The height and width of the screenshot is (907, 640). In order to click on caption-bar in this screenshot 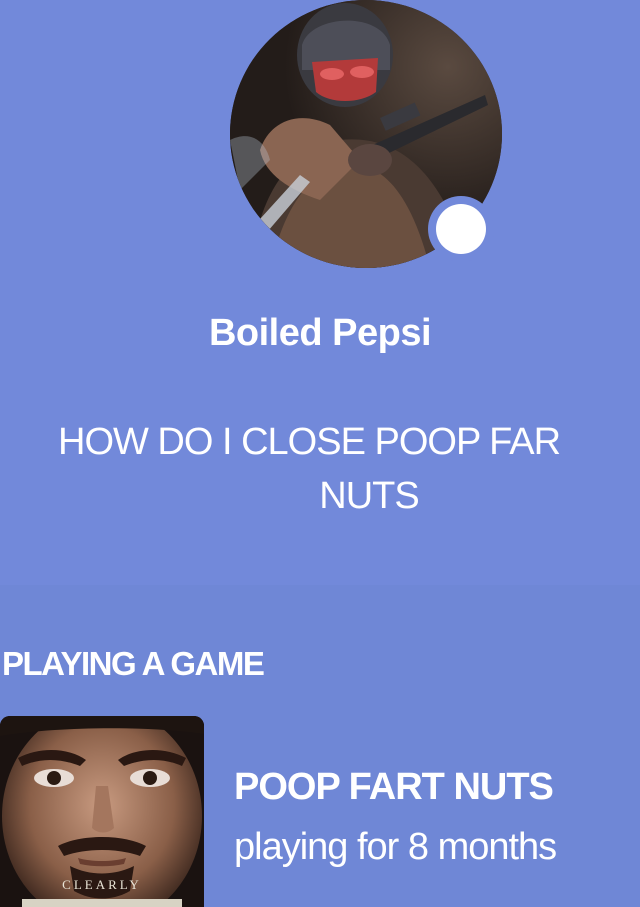, I will do `click(102, 903)`.